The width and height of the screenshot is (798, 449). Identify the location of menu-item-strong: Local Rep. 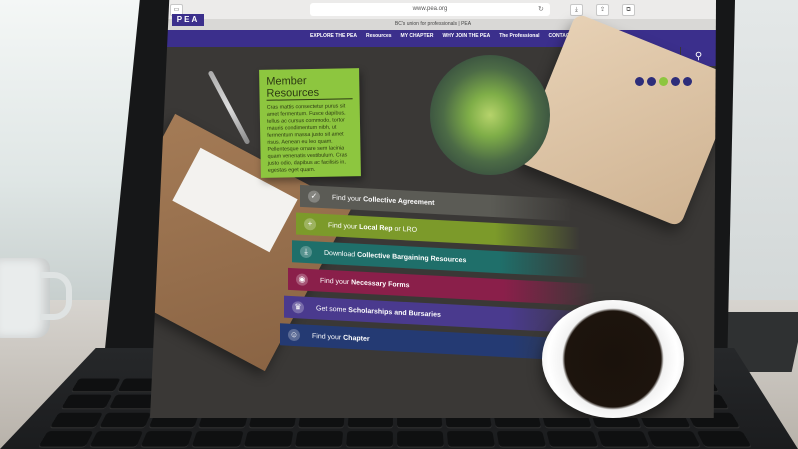
(376, 228).